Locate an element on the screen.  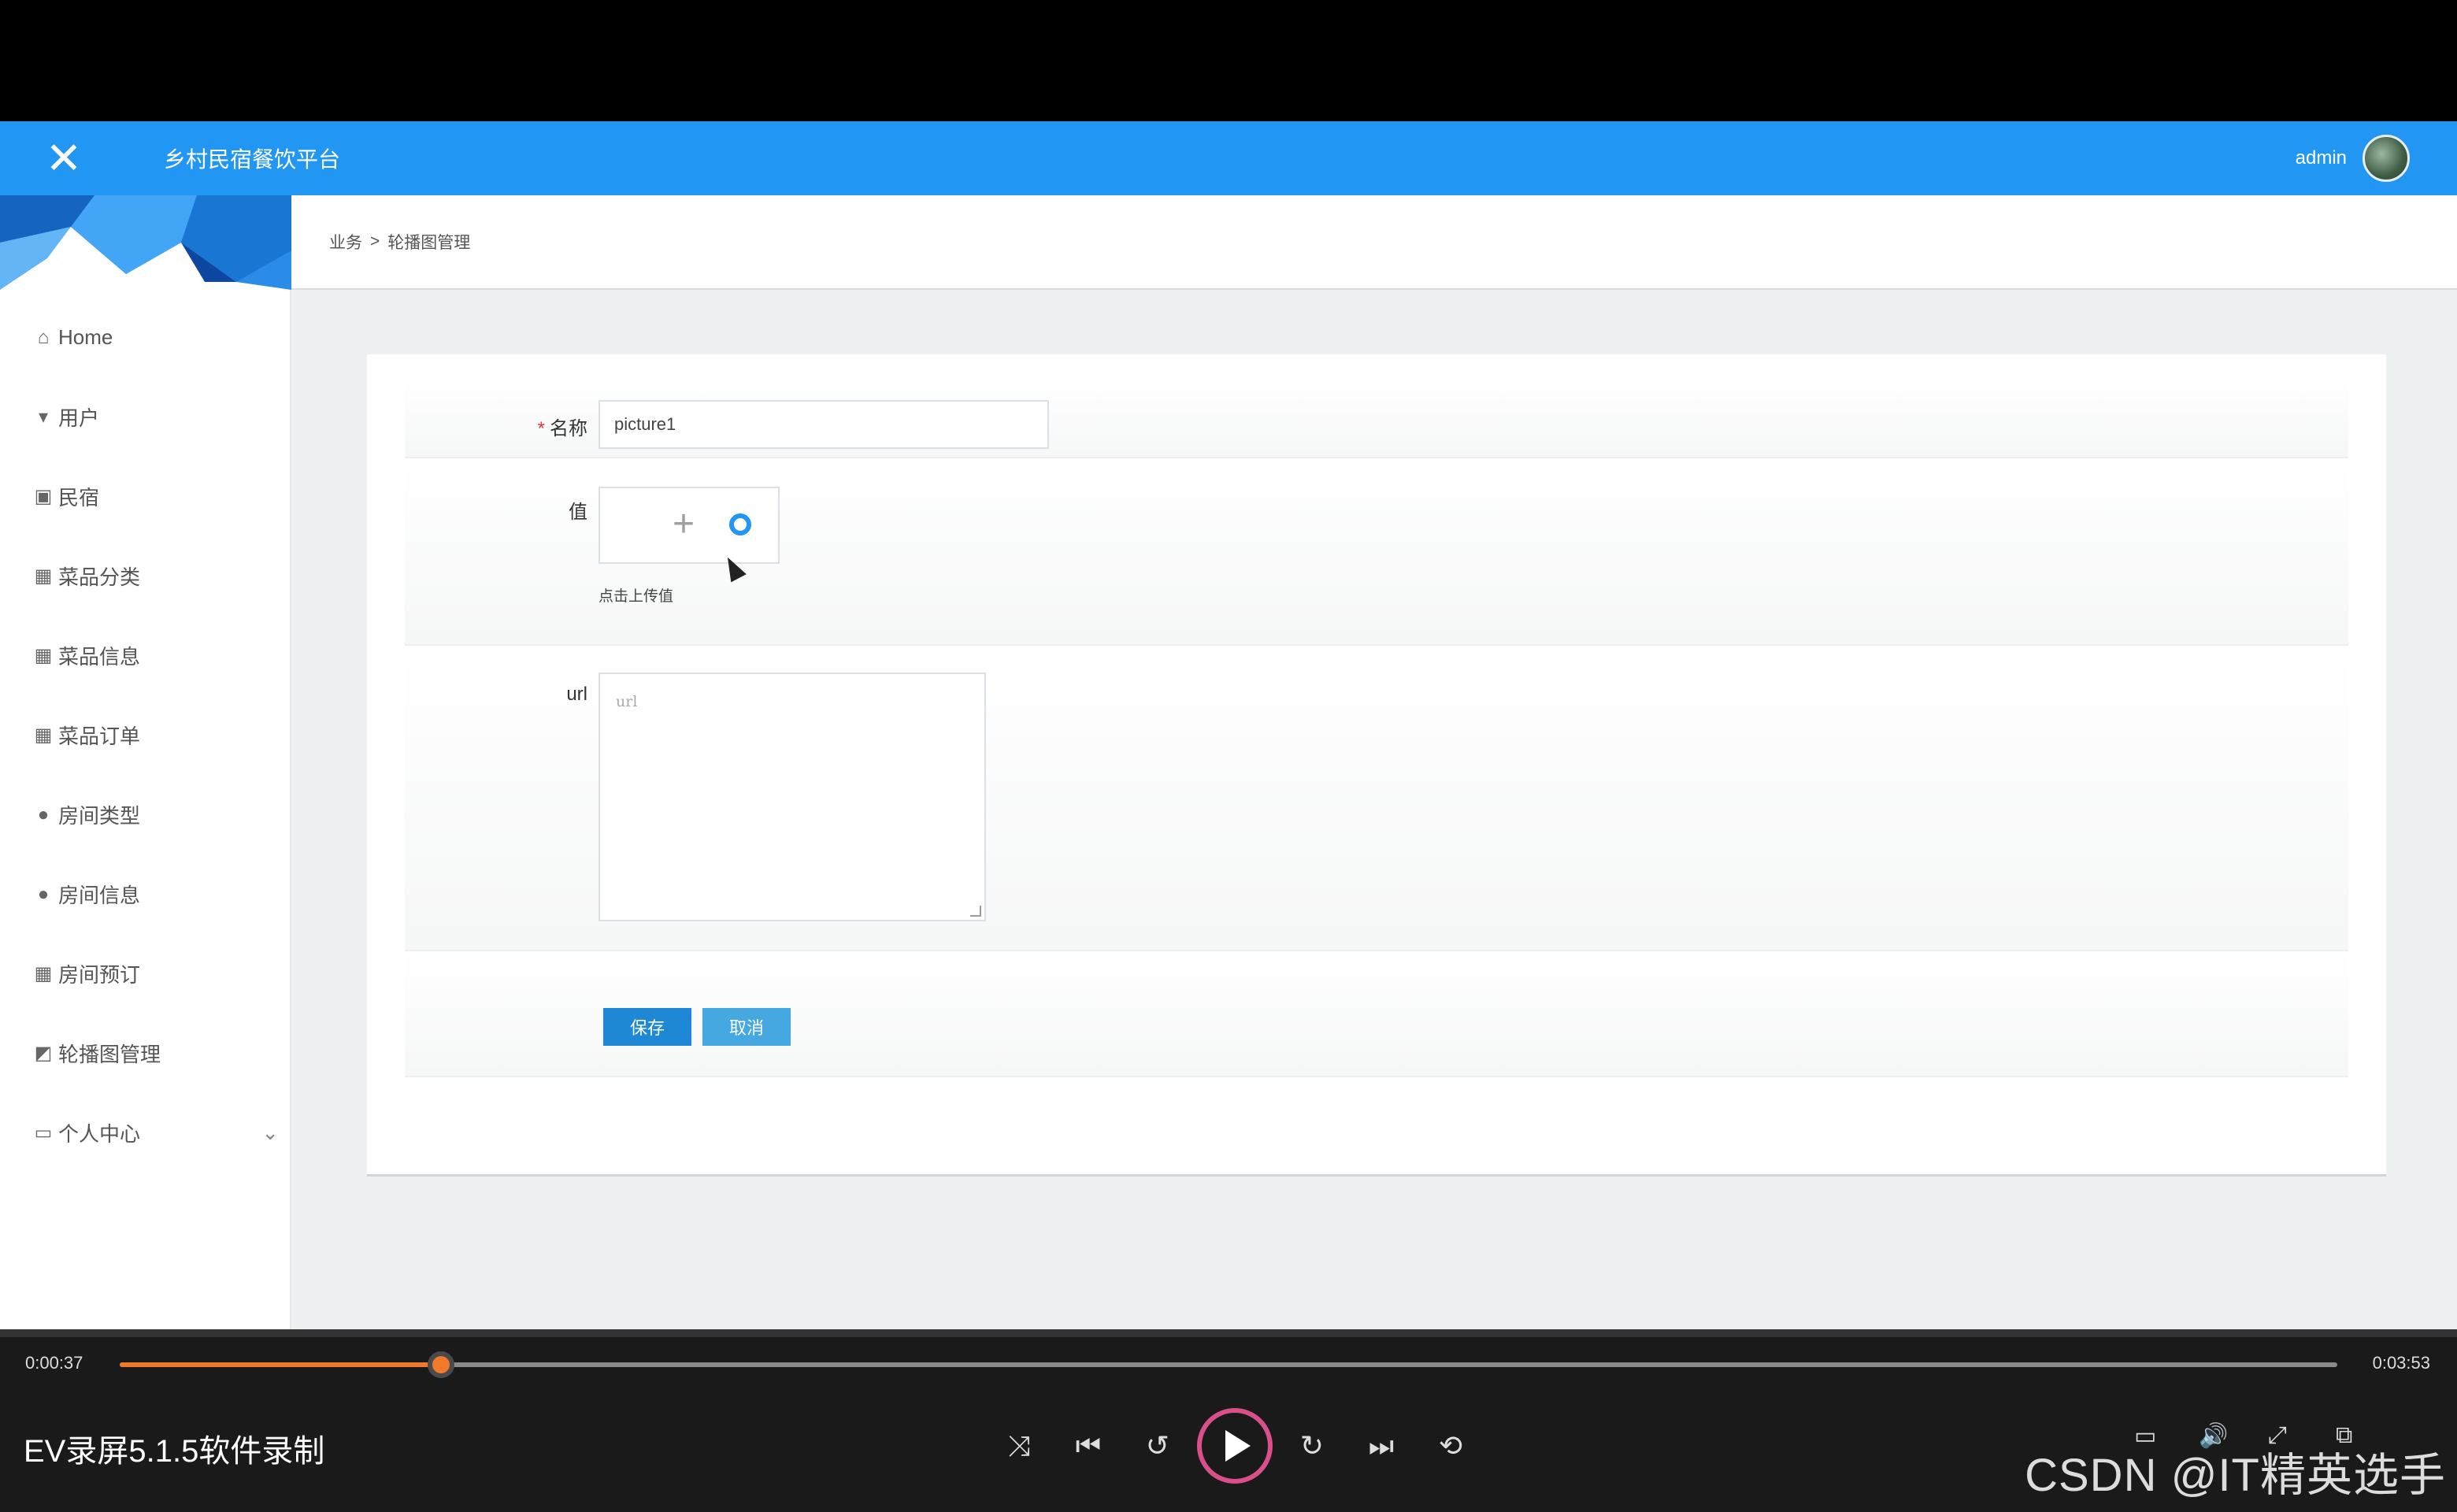
sidebar-item-homestay: ▣ 民宿 is located at coordinates (145, 496).